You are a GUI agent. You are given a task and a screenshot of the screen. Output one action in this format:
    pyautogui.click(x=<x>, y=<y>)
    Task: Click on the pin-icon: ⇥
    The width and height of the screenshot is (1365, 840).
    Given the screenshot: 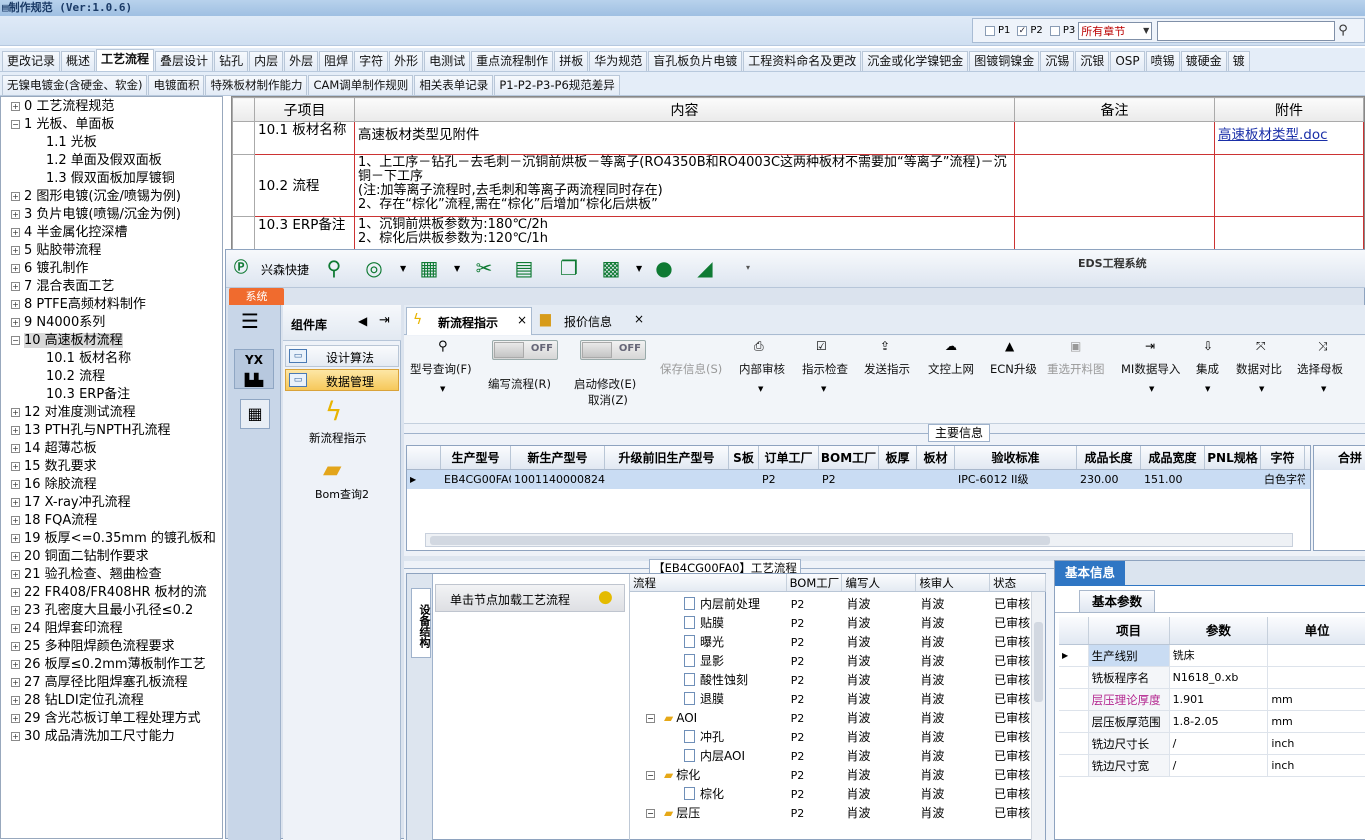 What is the action you would take?
    pyautogui.click(x=384, y=320)
    